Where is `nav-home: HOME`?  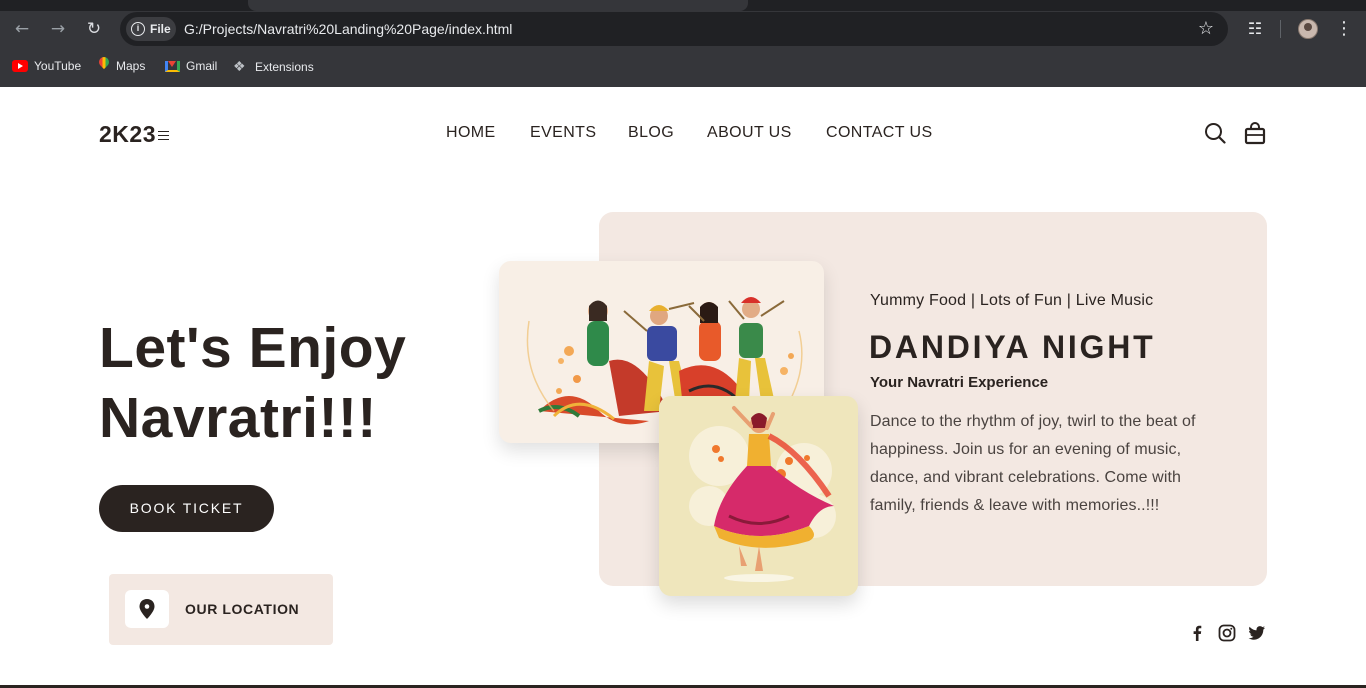
nav-home: HOME is located at coordinates (471, 133).